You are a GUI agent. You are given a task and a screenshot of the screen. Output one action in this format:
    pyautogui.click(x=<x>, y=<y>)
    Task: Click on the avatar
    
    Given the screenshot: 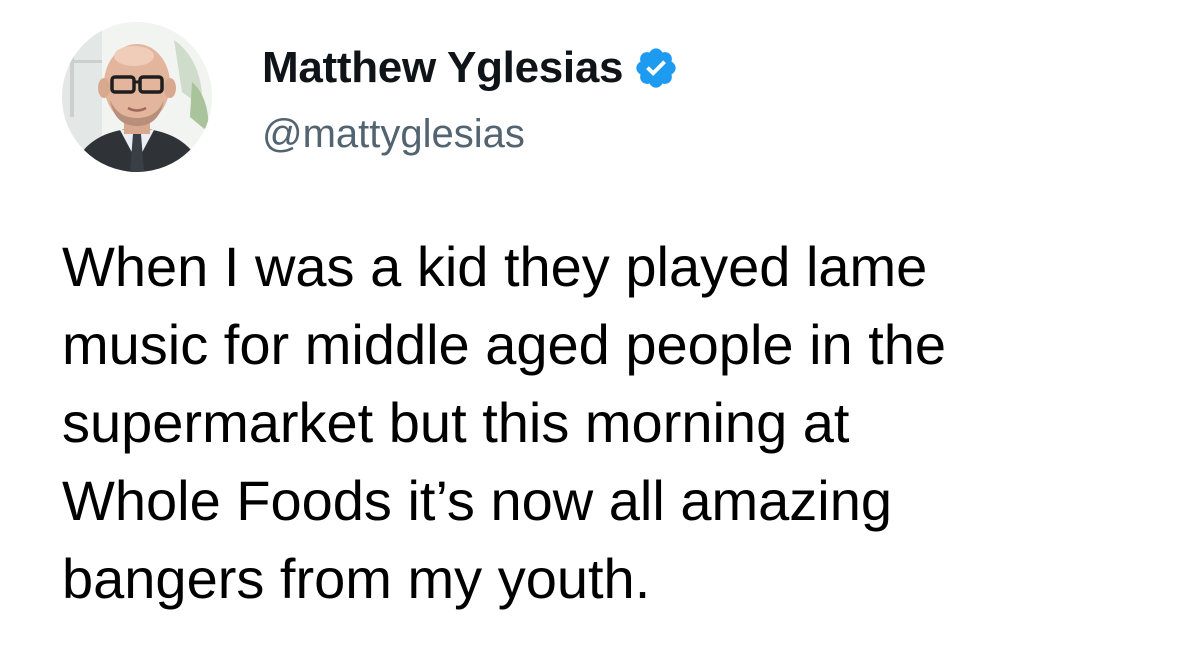 What is the action you would take?
    pyautogui.click(x=137, y=97)
    